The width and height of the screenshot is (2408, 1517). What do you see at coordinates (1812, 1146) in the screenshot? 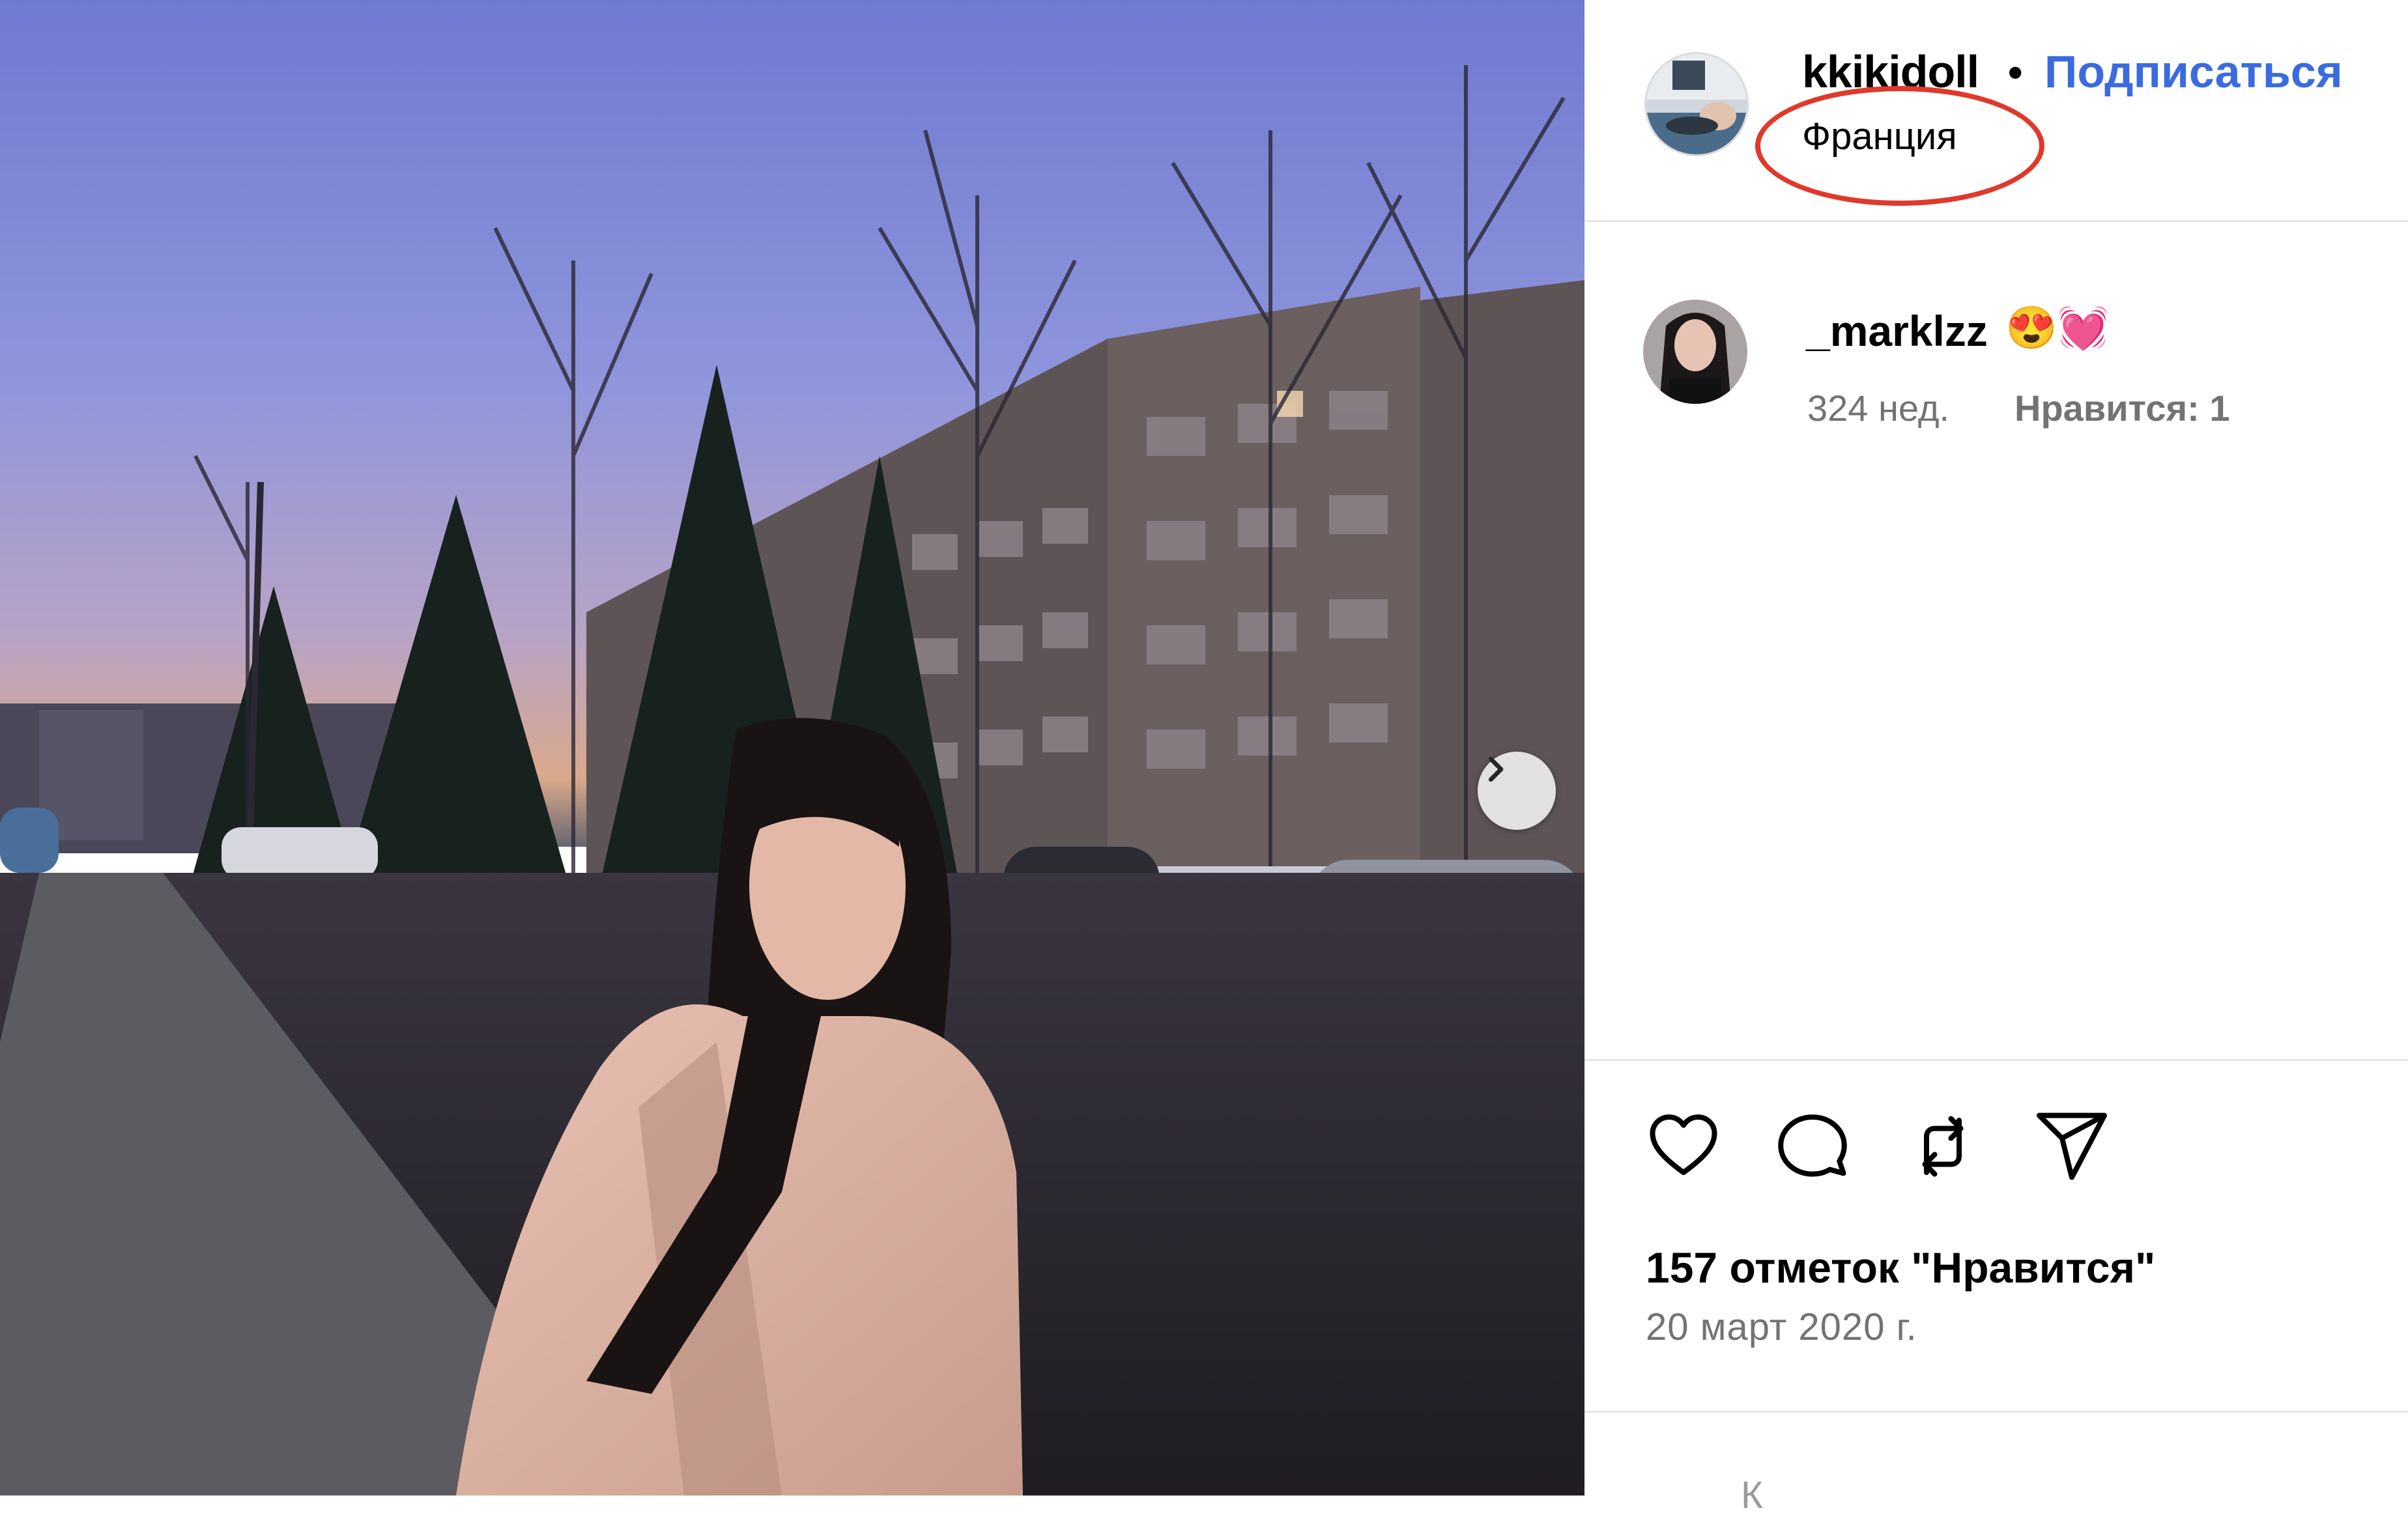
I see `comment-bubble-icon` at bounding box center [1812, 1146].